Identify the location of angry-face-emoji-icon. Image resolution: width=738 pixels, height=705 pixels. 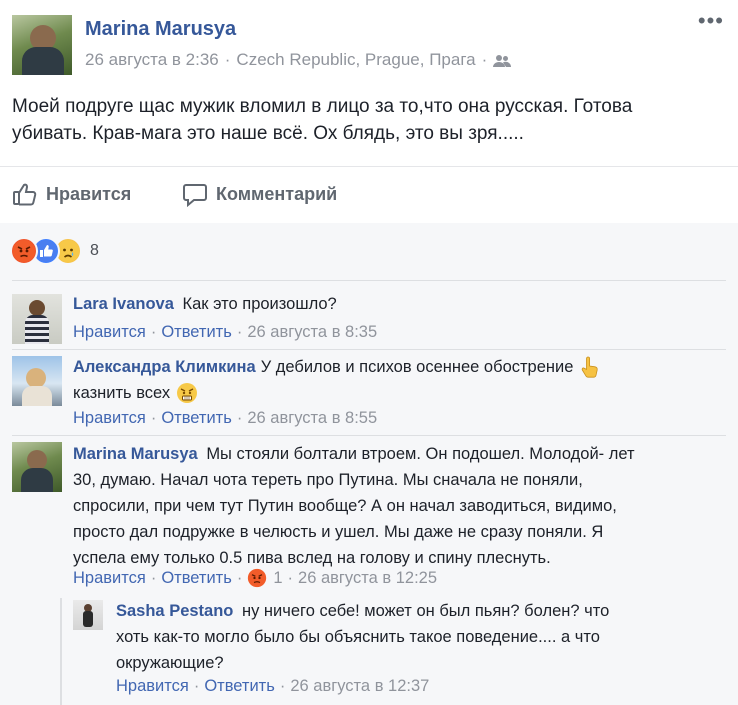
(187, 393).